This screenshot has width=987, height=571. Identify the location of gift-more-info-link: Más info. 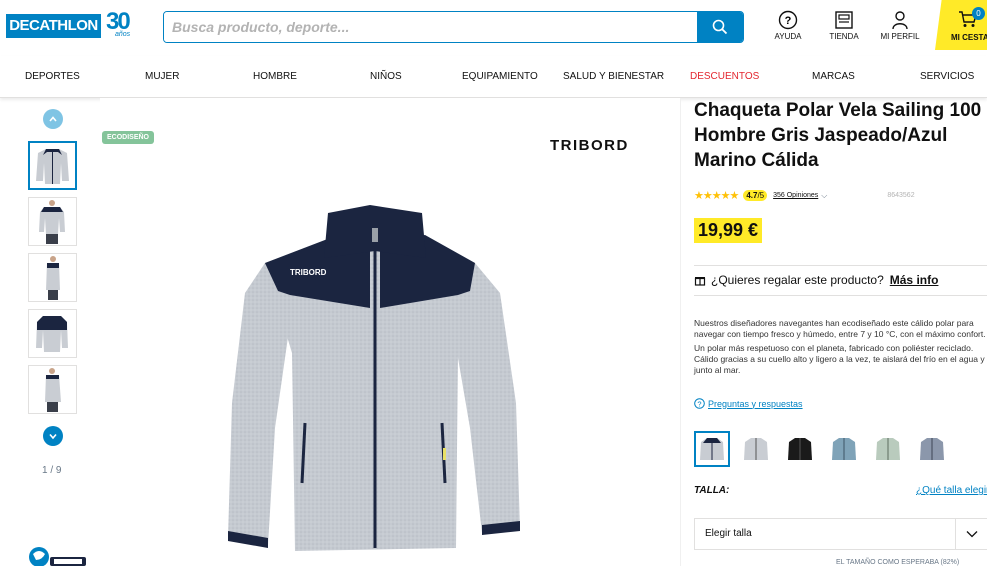
(914, 280).